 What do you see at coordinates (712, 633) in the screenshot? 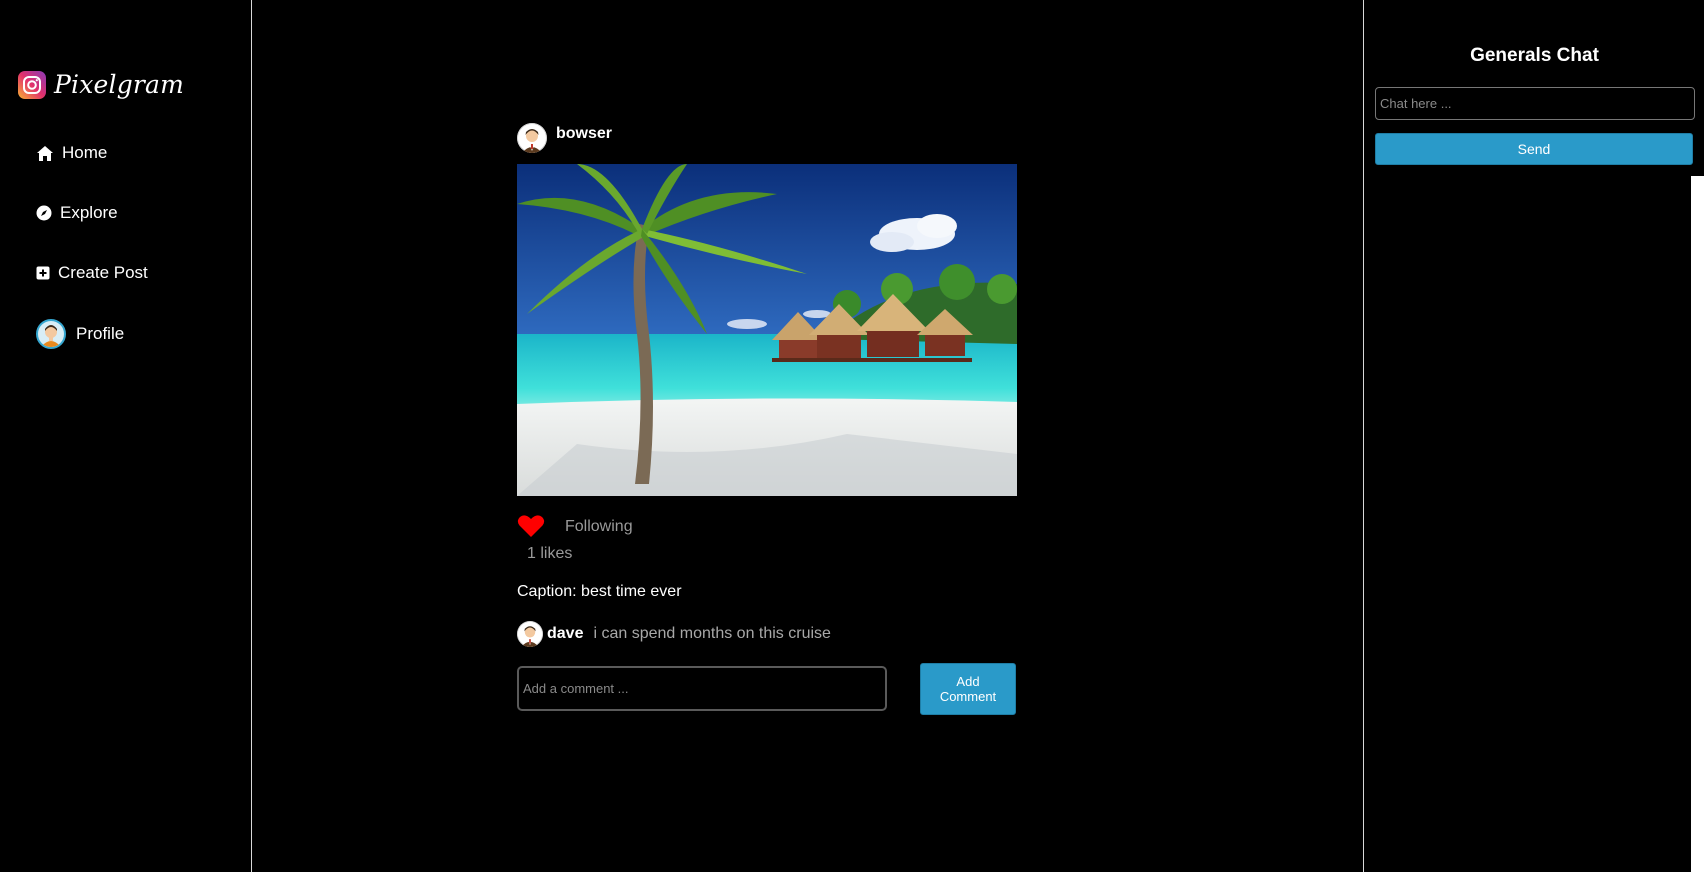
I see `comment-text: i can spend months on this cruise` at bounding box center [712, 633].